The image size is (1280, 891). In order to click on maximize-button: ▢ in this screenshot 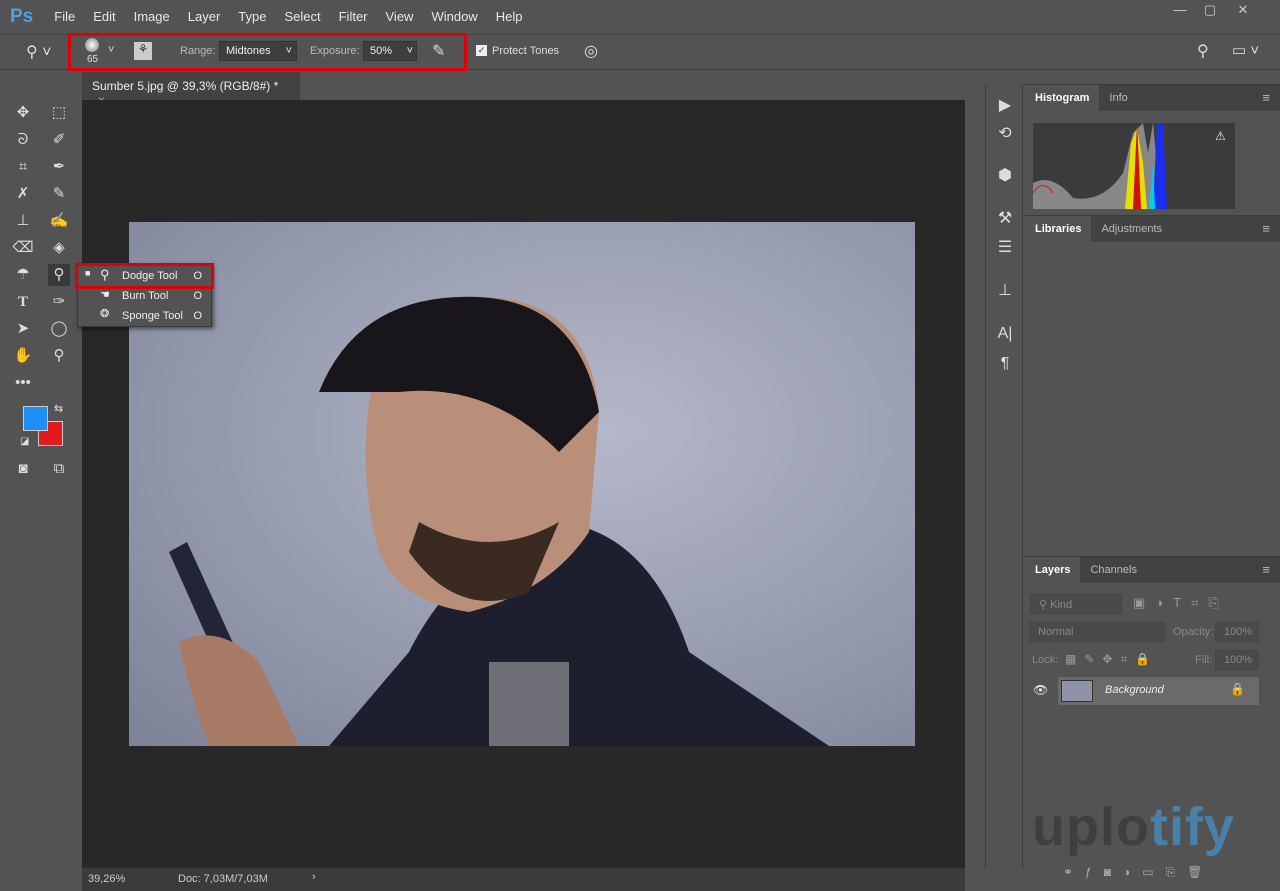, I will do `click(1210, 11)`.